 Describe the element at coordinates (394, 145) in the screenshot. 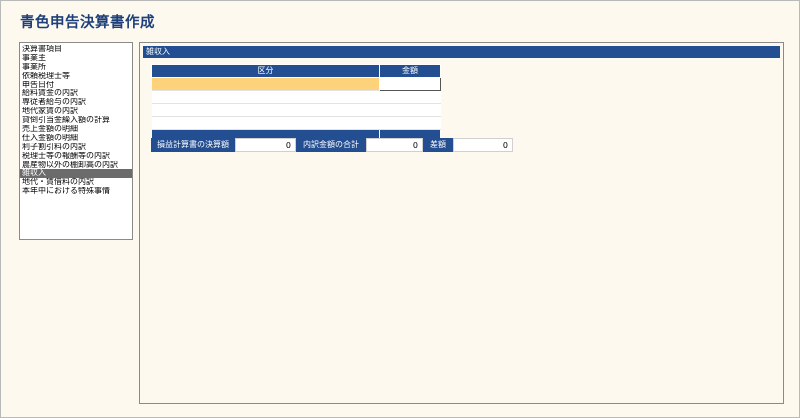

I see `breakdown-total-value: 0` at that location.